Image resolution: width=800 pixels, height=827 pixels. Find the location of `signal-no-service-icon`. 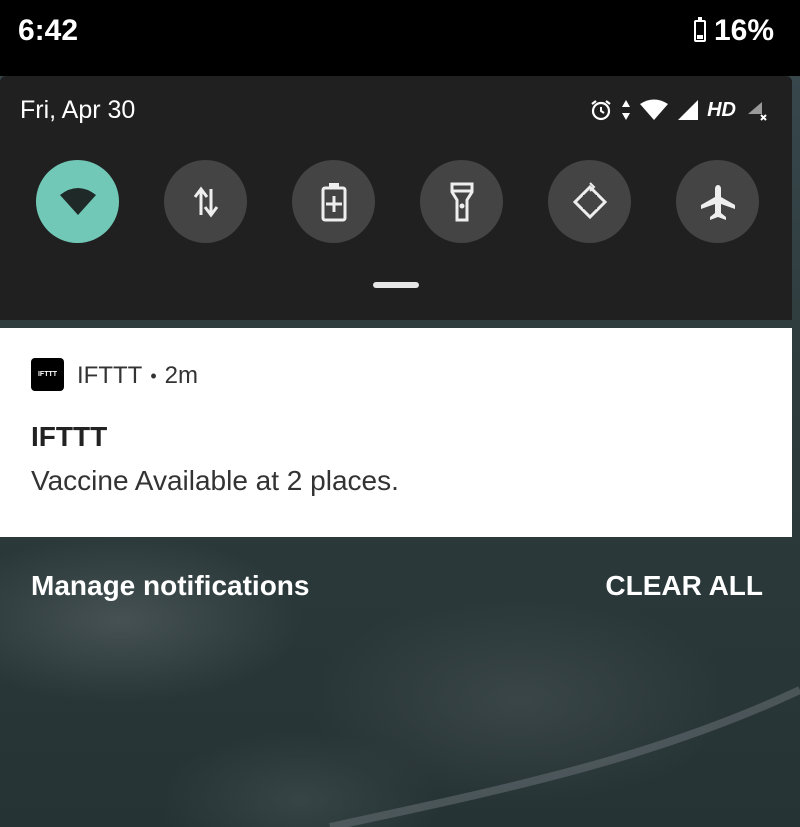

signal-no-service-icon is located at coordinates (757, 111).